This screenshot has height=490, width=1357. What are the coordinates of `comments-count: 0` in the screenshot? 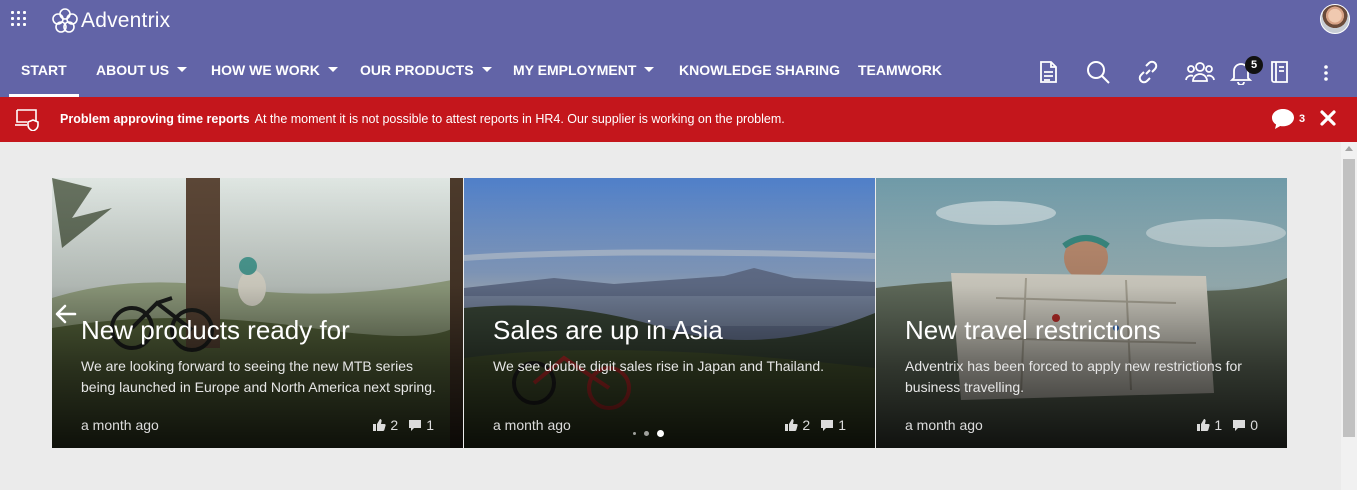 It's located at (1254, 425).